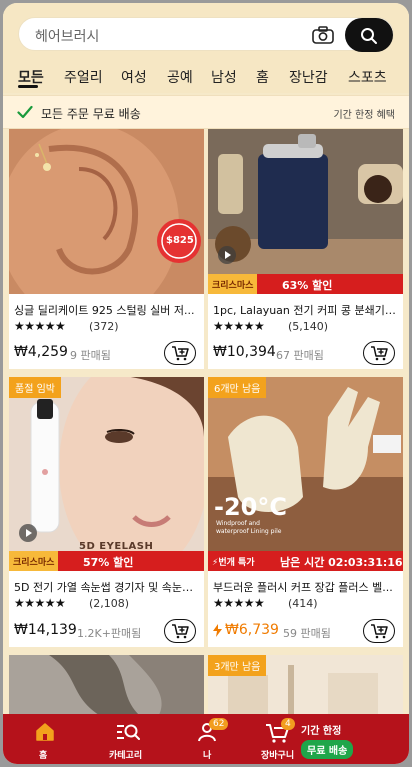 This screenshot has width=412, height=767. What do you see at coordinates (224, 77) in the screenshot?
I see `tab-men: 남성` at bounding box center [224, 77].